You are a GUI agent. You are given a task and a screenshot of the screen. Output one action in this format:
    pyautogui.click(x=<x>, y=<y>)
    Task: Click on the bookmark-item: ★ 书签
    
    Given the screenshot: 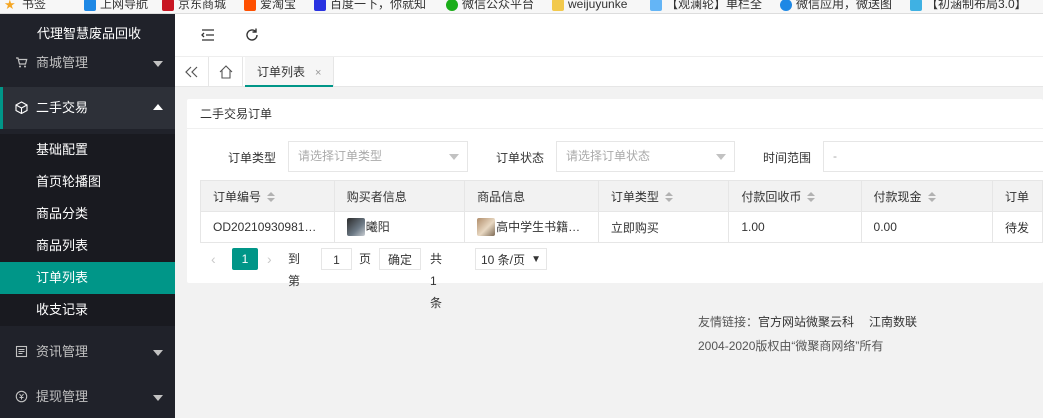 What is the action you would take?
    pyautogui.click(x=25, y=6)
    